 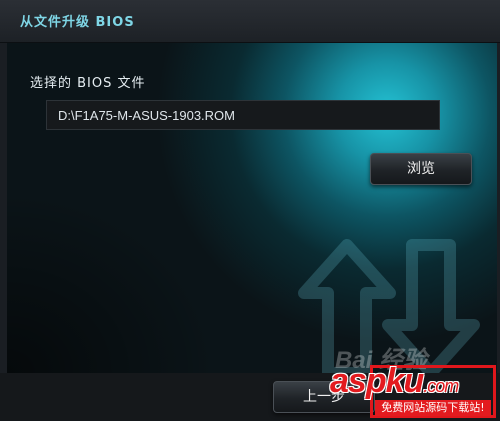 I want to click on watermark-tagline: 免费网站源码下载站!, so click(x=433, y=408).